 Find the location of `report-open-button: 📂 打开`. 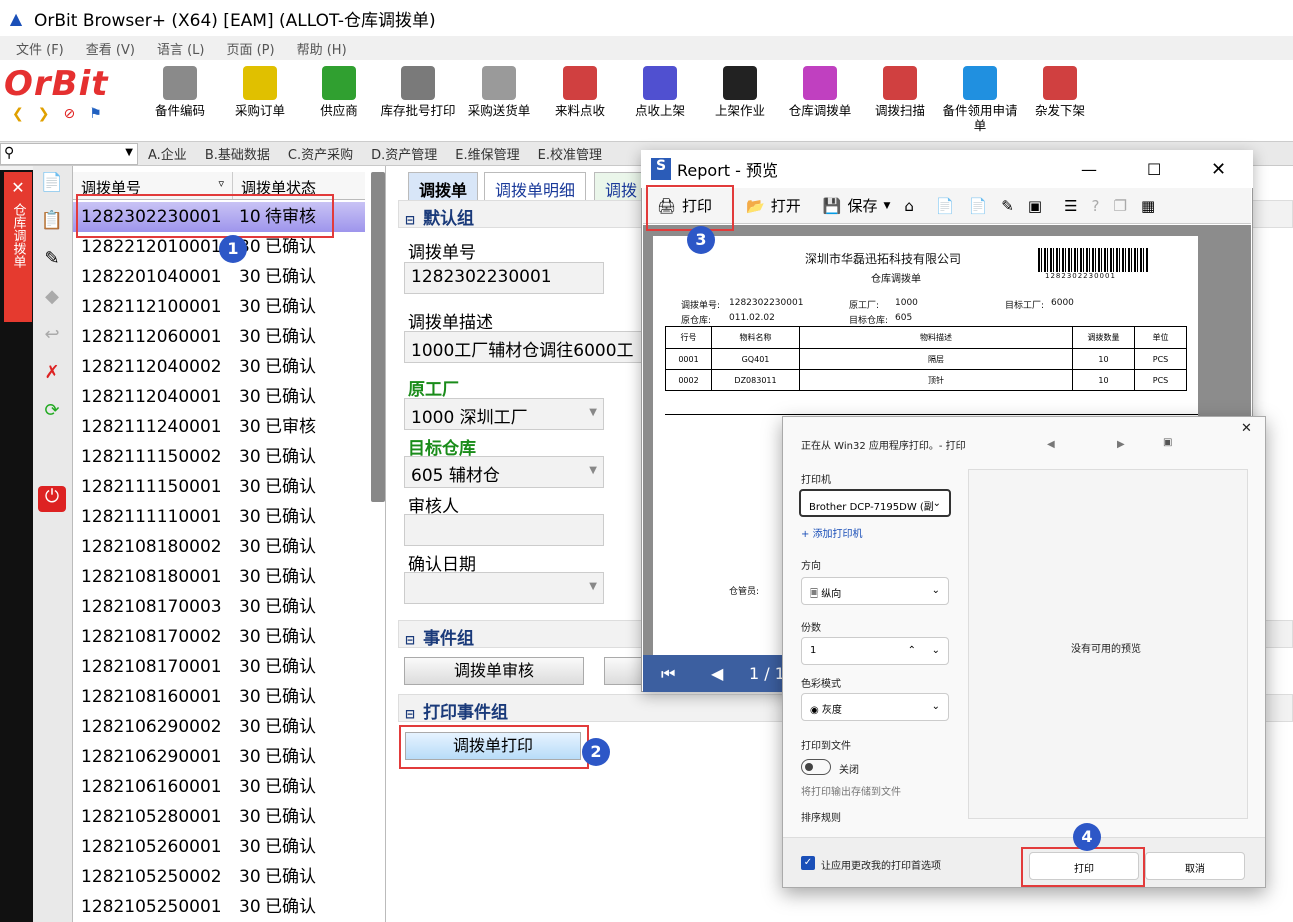

report-open-button: 📂 打开 is located at coordinates (773, 205).